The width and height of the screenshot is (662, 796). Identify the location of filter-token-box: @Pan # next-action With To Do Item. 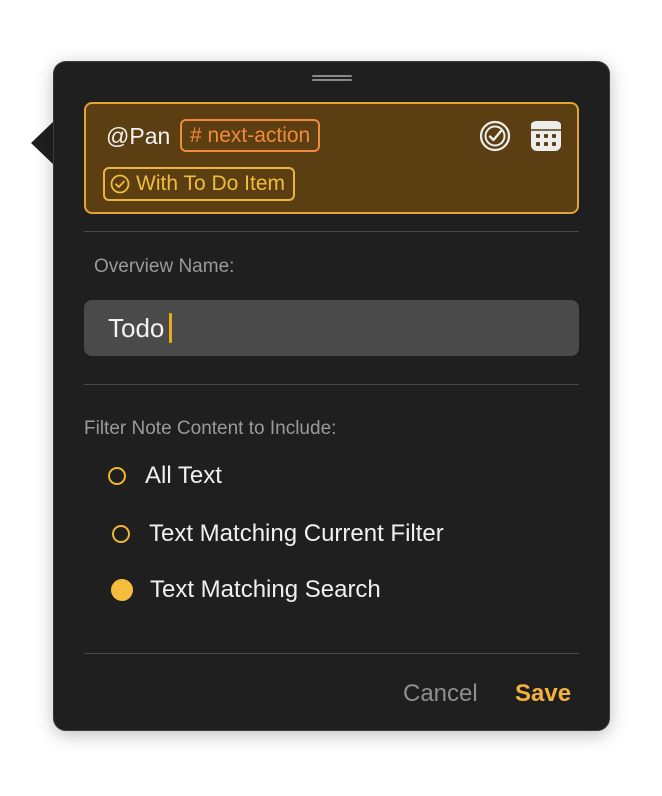
(331, 158).